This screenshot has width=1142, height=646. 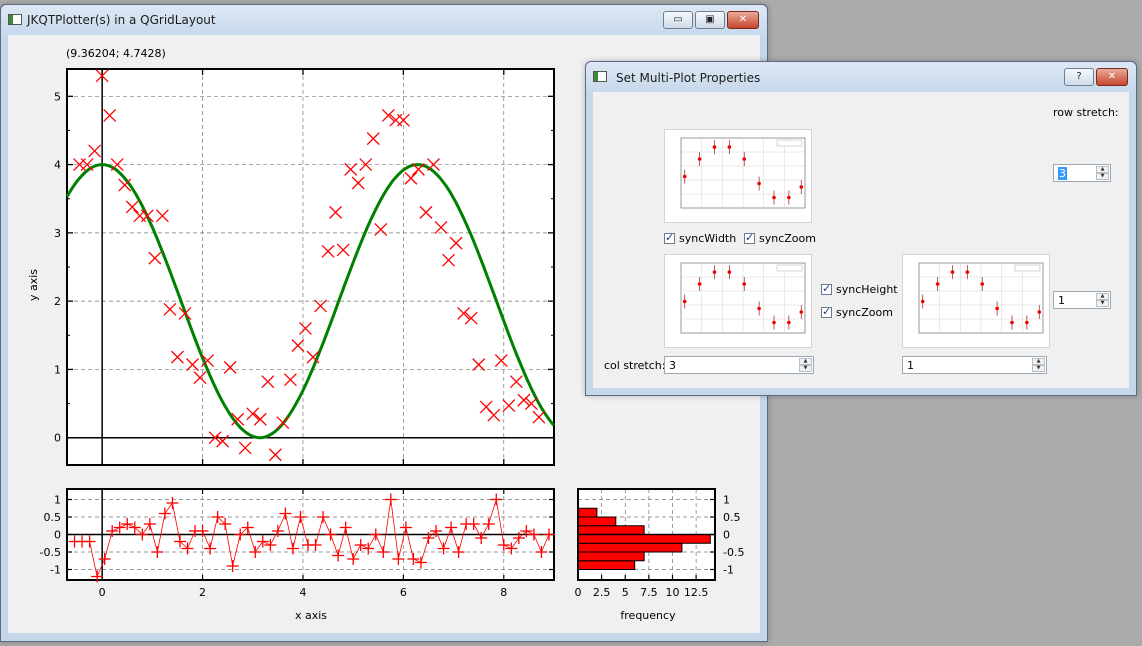 I want to click on maximize-button: ▣, so click(x=710, y=20).